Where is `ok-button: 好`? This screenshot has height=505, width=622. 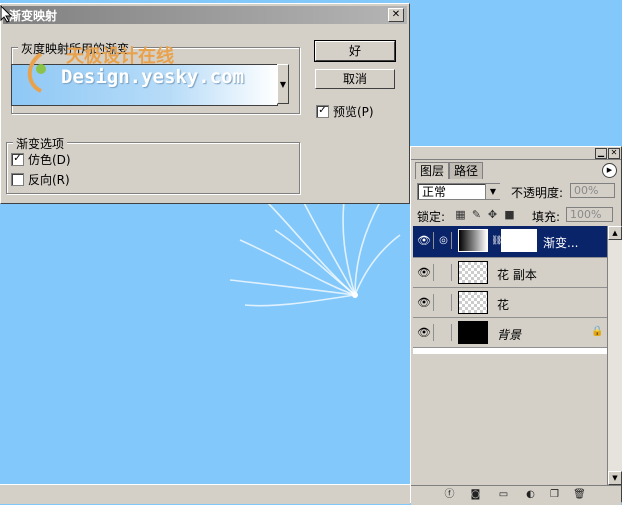
ok-button: 好 is located at coordinates (355, 51).